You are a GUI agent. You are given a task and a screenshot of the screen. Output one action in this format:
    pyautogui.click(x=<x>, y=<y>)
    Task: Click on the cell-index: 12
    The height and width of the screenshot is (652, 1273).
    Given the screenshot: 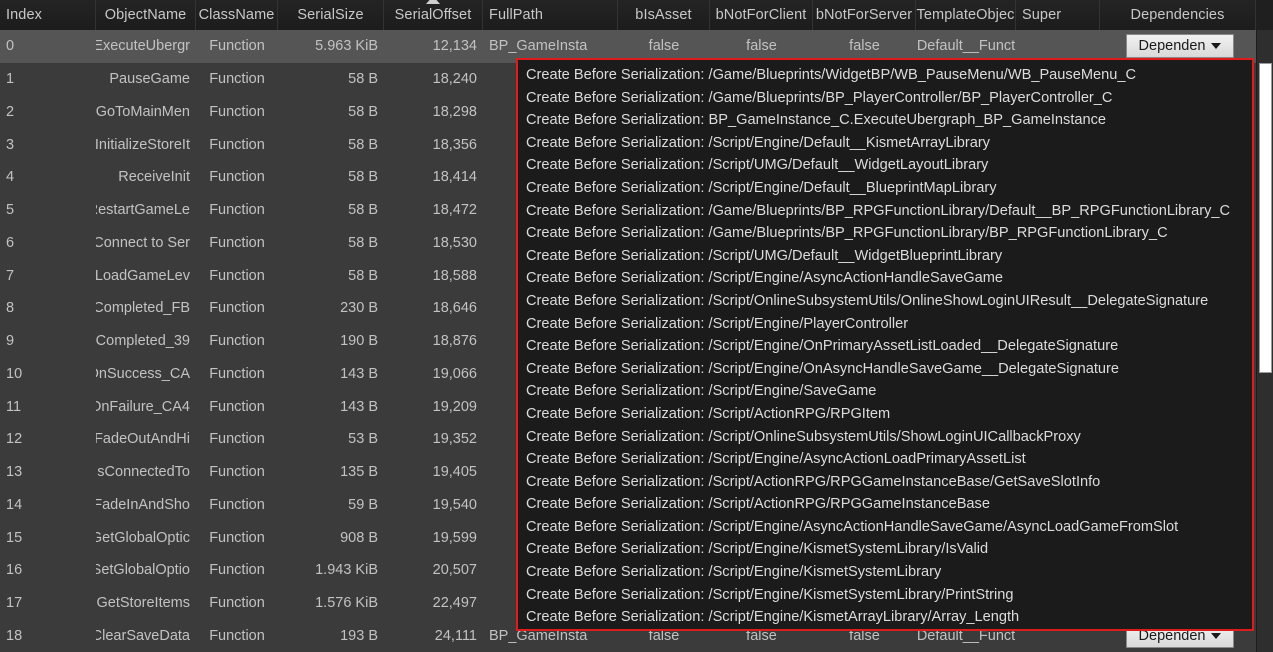 What is the action you would take?
    pyautogui.click(x=48, y=439)
    